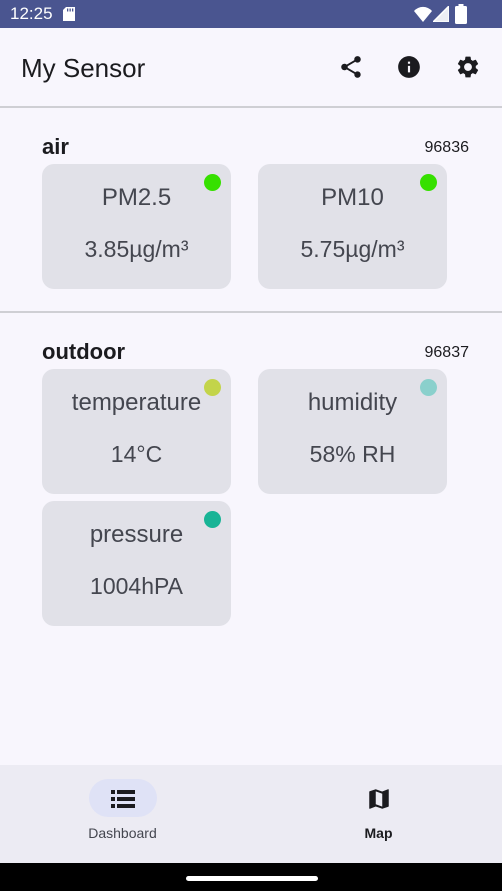 The image size is (502, 891). I want to click on info-icon, so click(409, 67).